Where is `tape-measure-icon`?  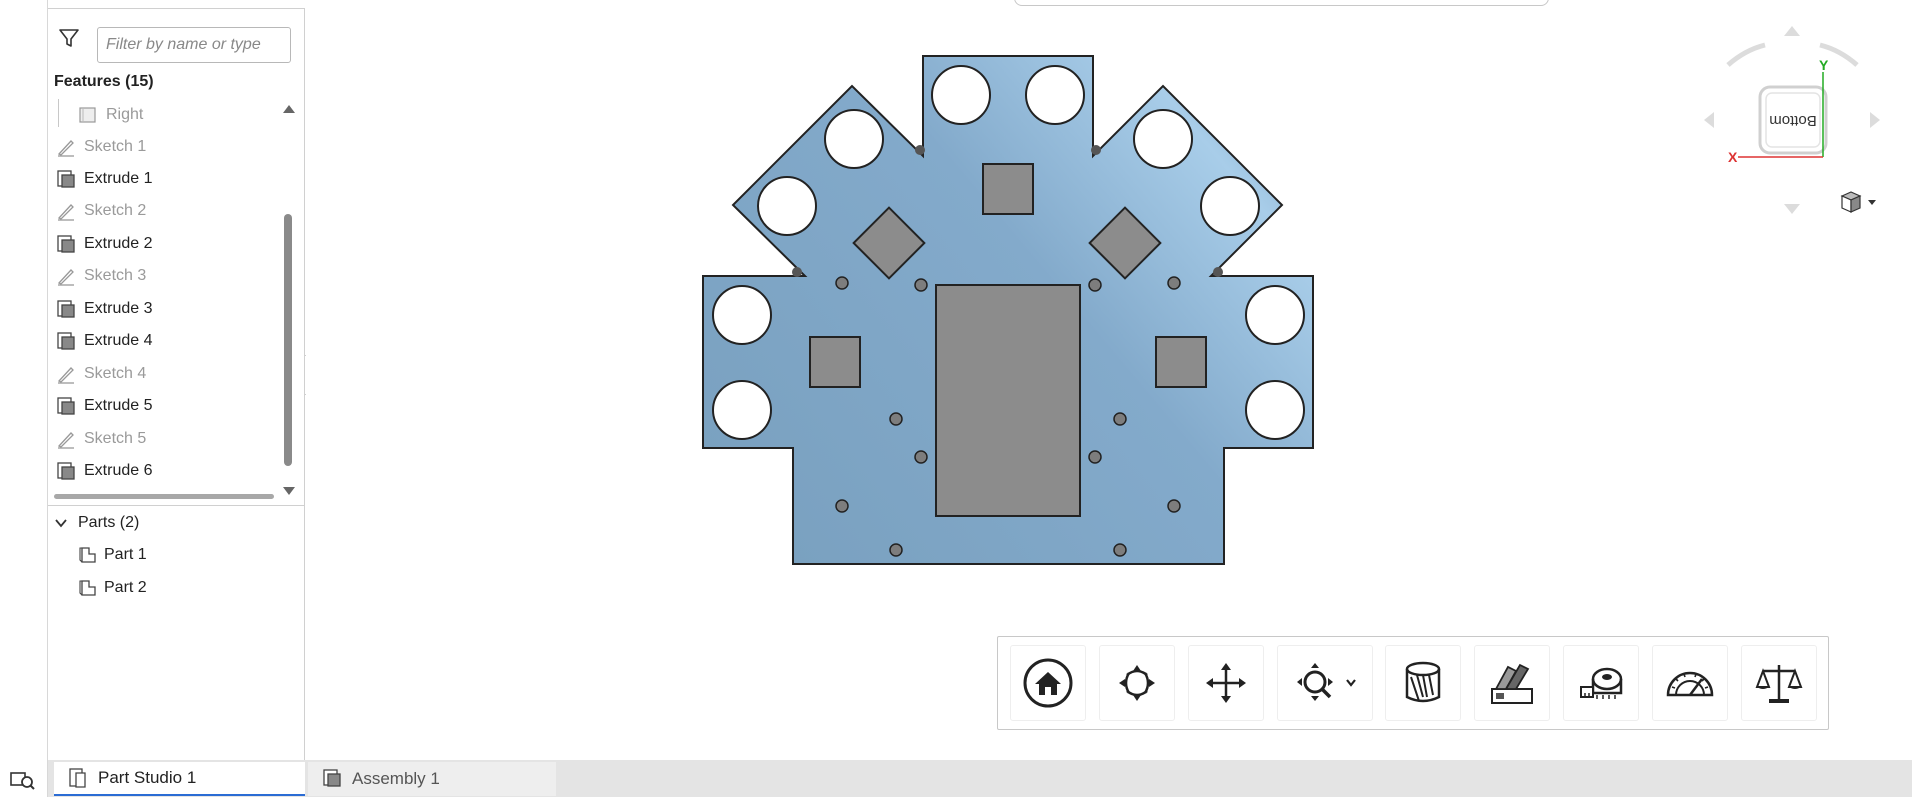 tape-measure-icon is located at coordinates (1601, 683).